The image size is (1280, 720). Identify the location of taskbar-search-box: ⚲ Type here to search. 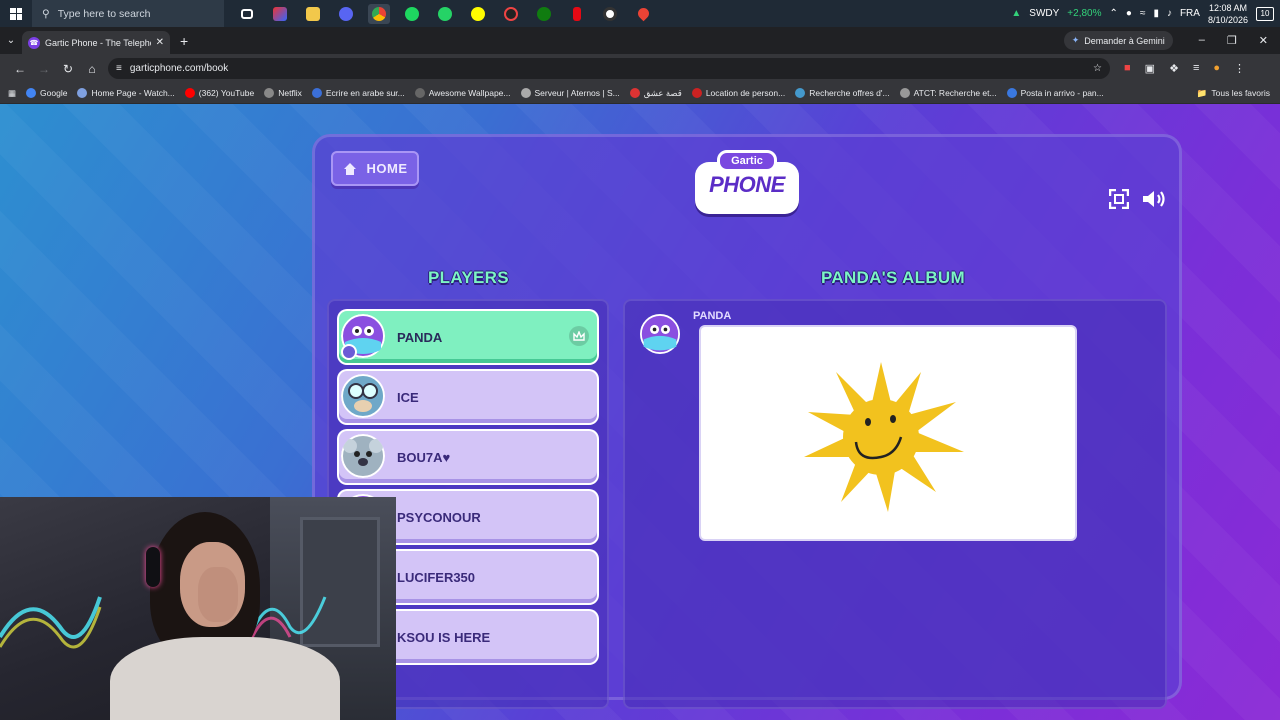
(128, 13).